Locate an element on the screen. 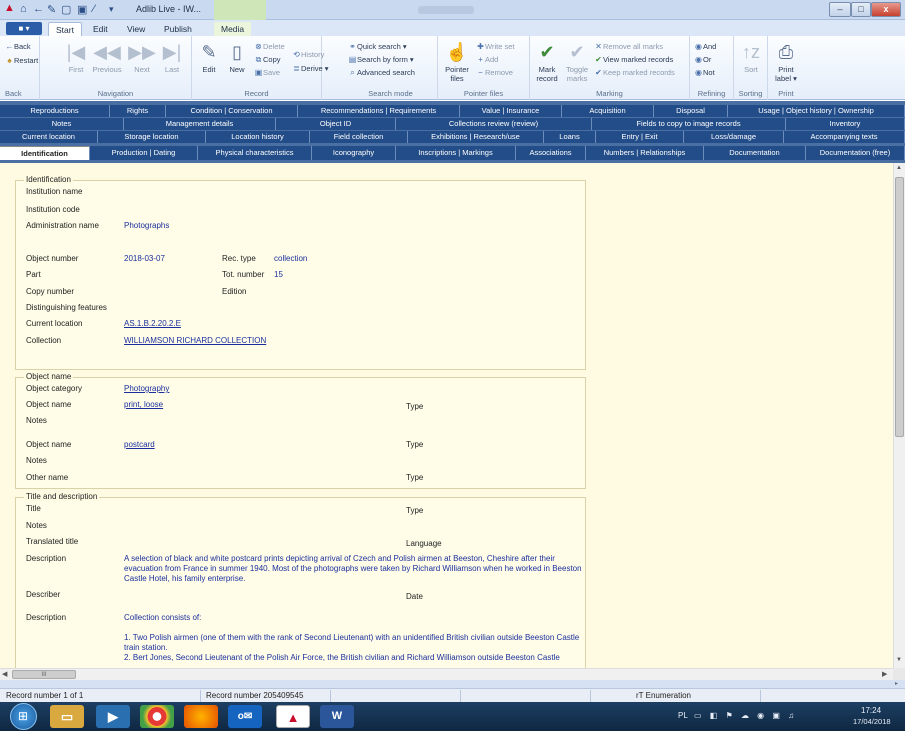  horizontal-scrollbar: ◀ III ▶ is located at coordinates (446, 674).